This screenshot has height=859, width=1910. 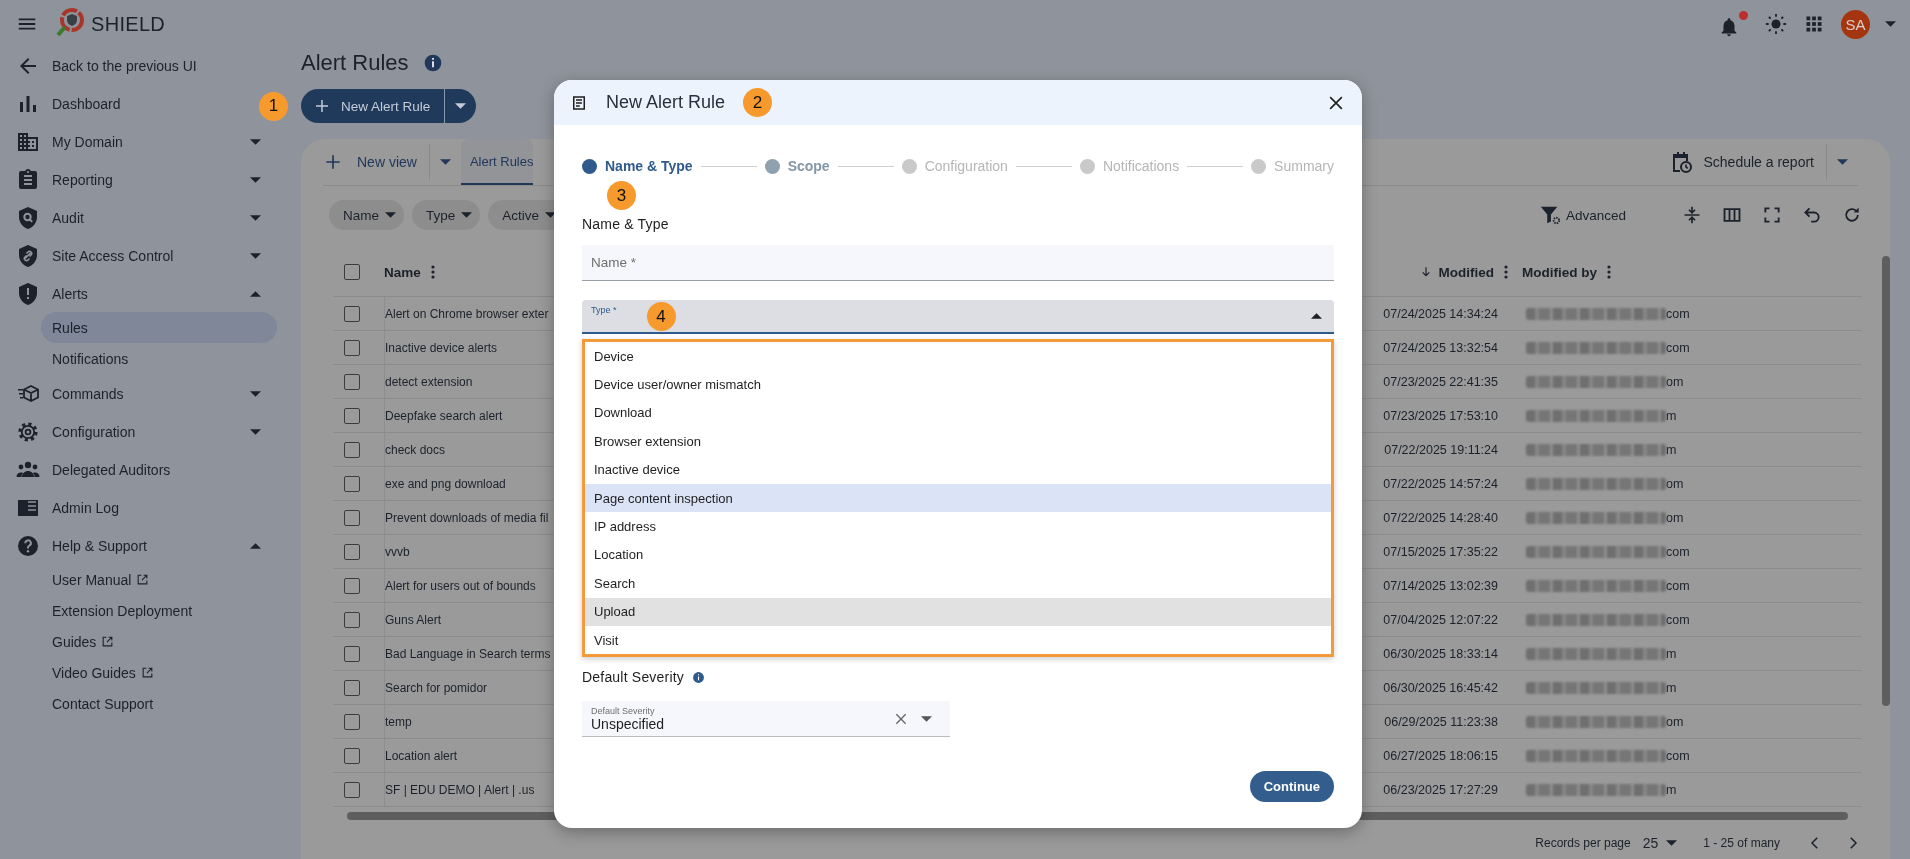 I want to click on theme-button, so click(x=1776, y=24).